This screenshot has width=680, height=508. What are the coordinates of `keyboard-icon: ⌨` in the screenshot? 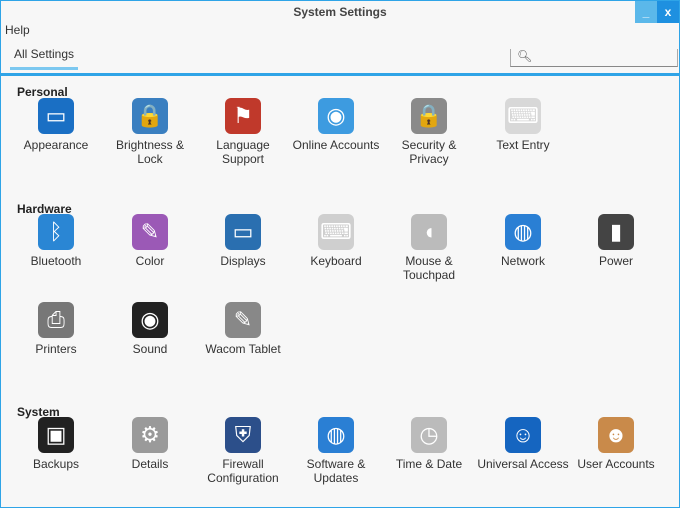 It's located at (336, 232).